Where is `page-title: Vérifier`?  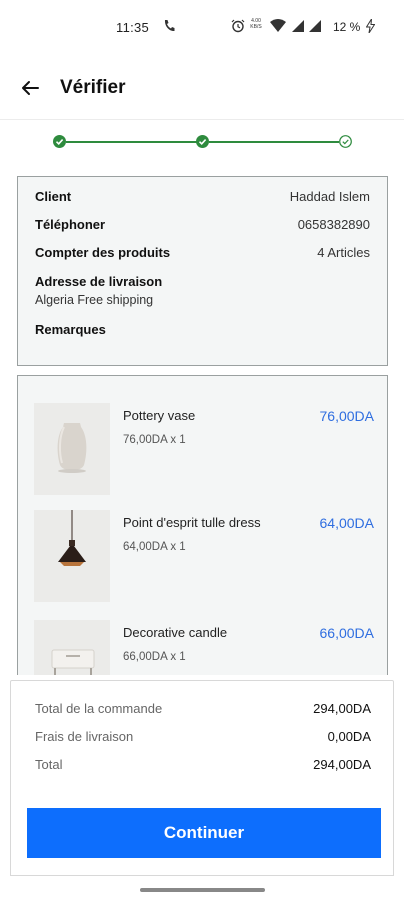 page-title: Vérifier is located at coordinates (93, 87).